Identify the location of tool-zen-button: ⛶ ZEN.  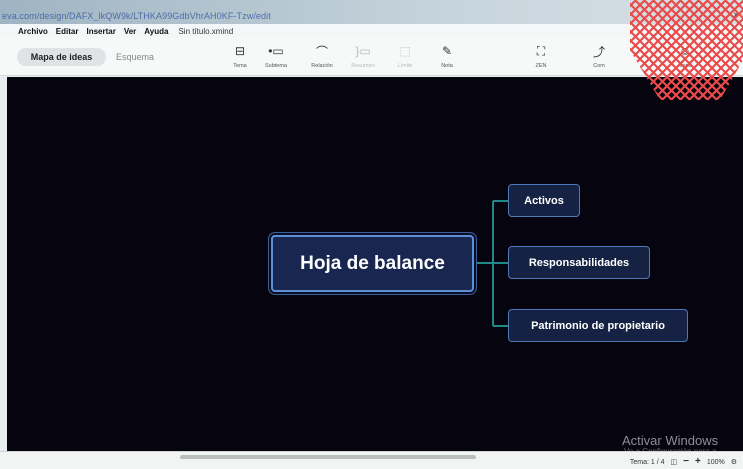
(541, 58).